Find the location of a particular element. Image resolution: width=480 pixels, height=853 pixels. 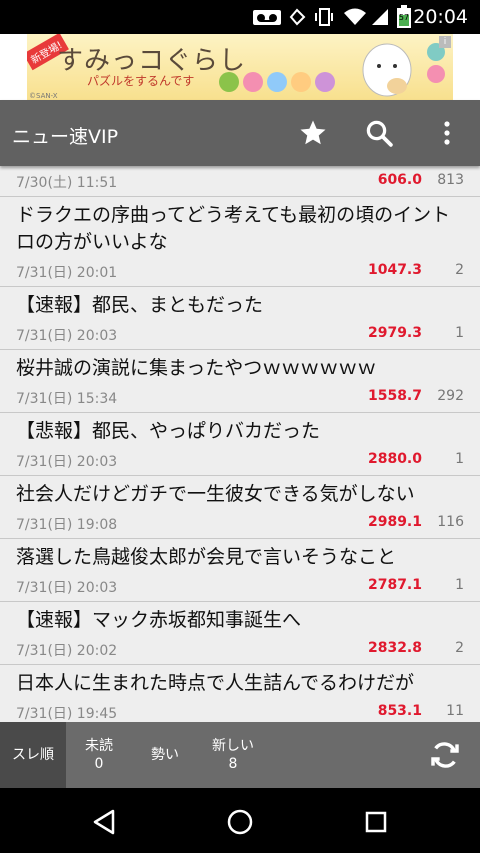

thread-meta: 7/31(日) 20:01 1047.3 2 is located at coordinates (240, 271).